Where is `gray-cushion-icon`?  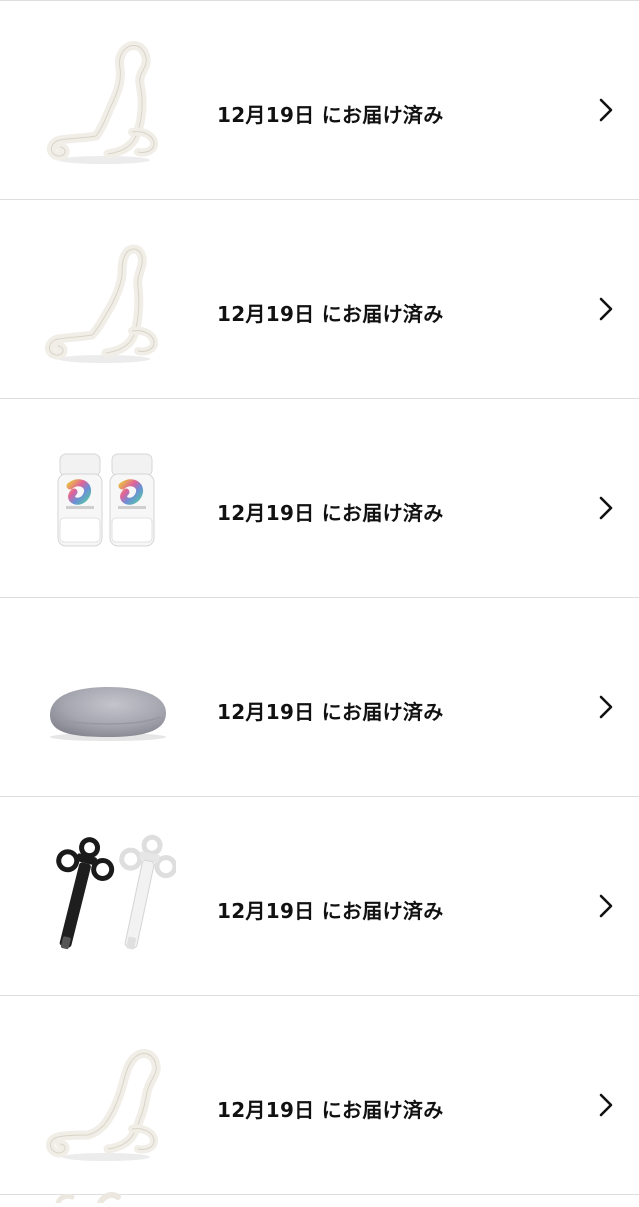 gray-cushion-icon is located at coordinates (108, 714).